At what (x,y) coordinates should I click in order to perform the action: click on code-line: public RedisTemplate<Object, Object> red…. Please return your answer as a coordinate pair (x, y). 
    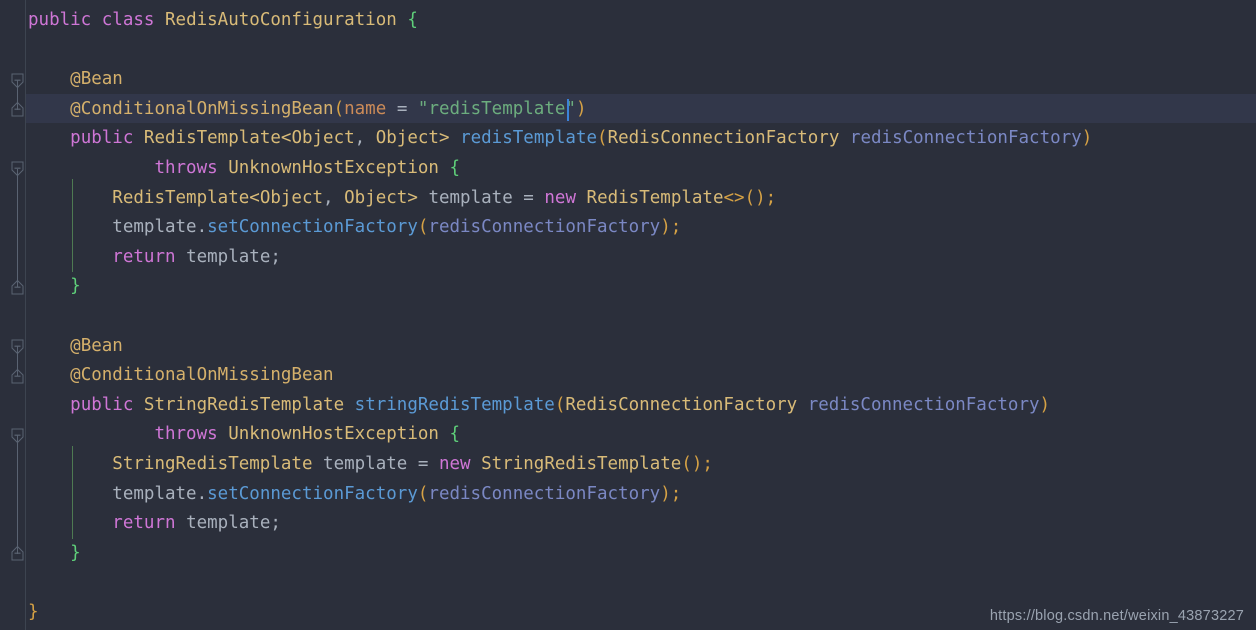
    Looking at the image, I should click on (641, 139).